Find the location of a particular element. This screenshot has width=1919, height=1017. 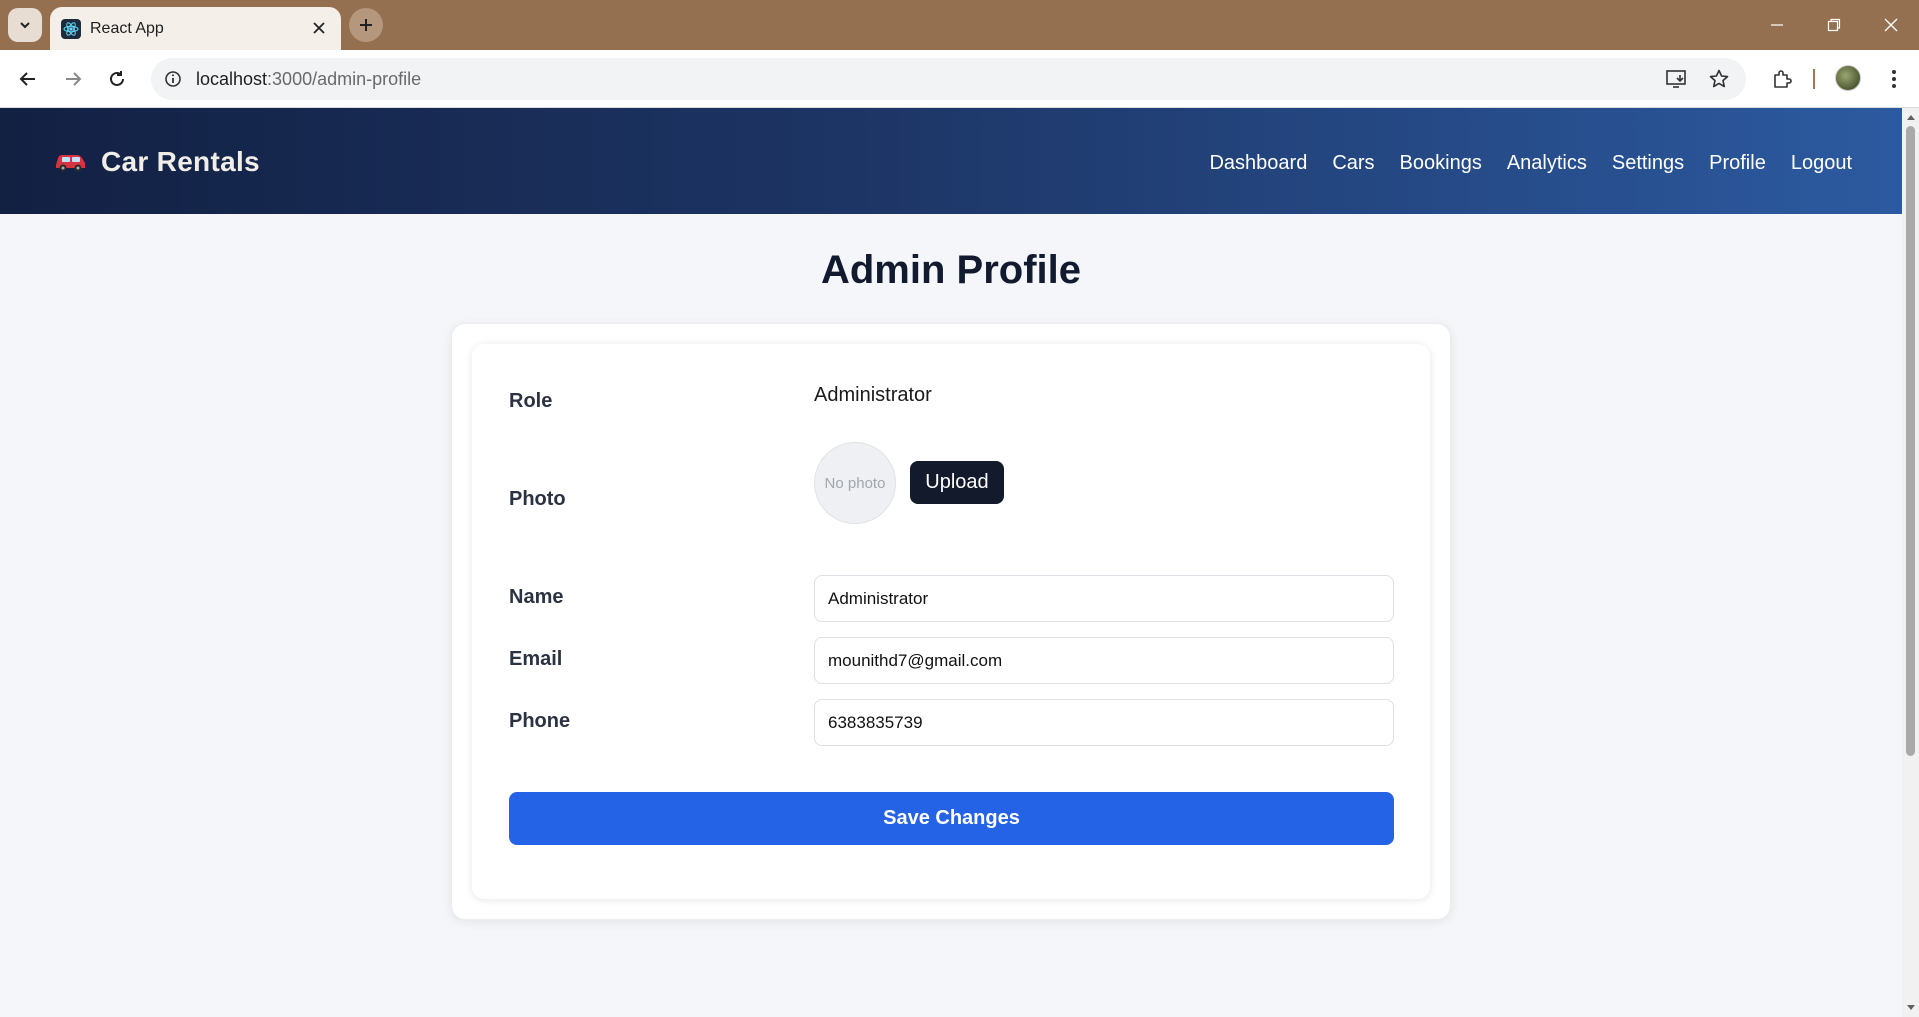

url-host: localhost is located at coordinates (232, 79).